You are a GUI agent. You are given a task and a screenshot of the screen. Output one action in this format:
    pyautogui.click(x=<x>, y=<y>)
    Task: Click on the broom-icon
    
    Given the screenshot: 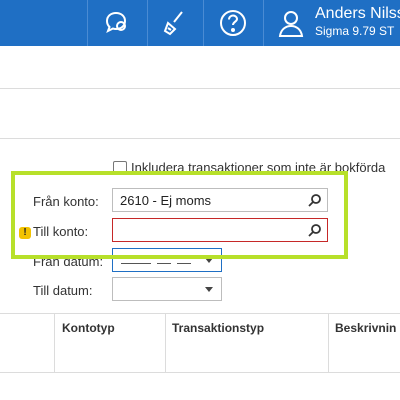 What is the action you would take?
    pyautogui.click(x=175, y=23)
    